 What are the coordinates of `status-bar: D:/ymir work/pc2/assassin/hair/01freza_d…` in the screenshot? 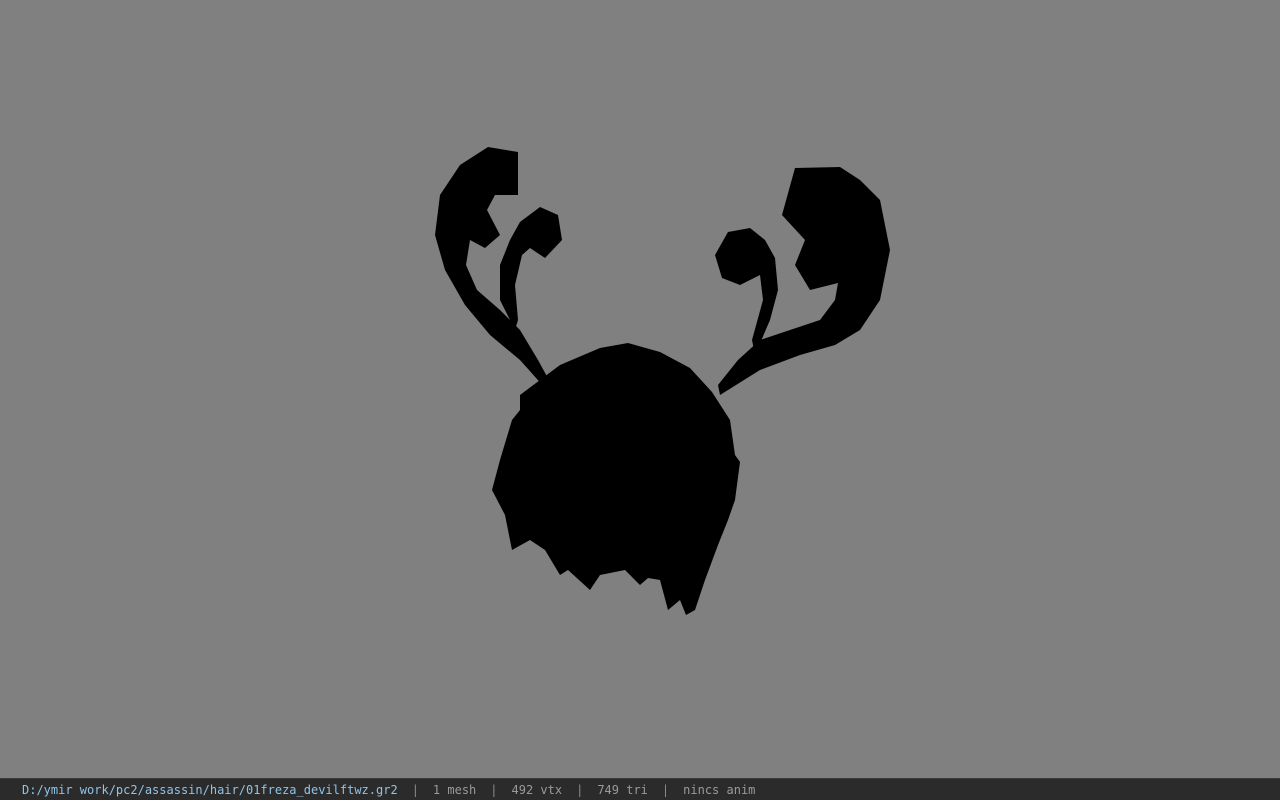 It's located at (640, 789).